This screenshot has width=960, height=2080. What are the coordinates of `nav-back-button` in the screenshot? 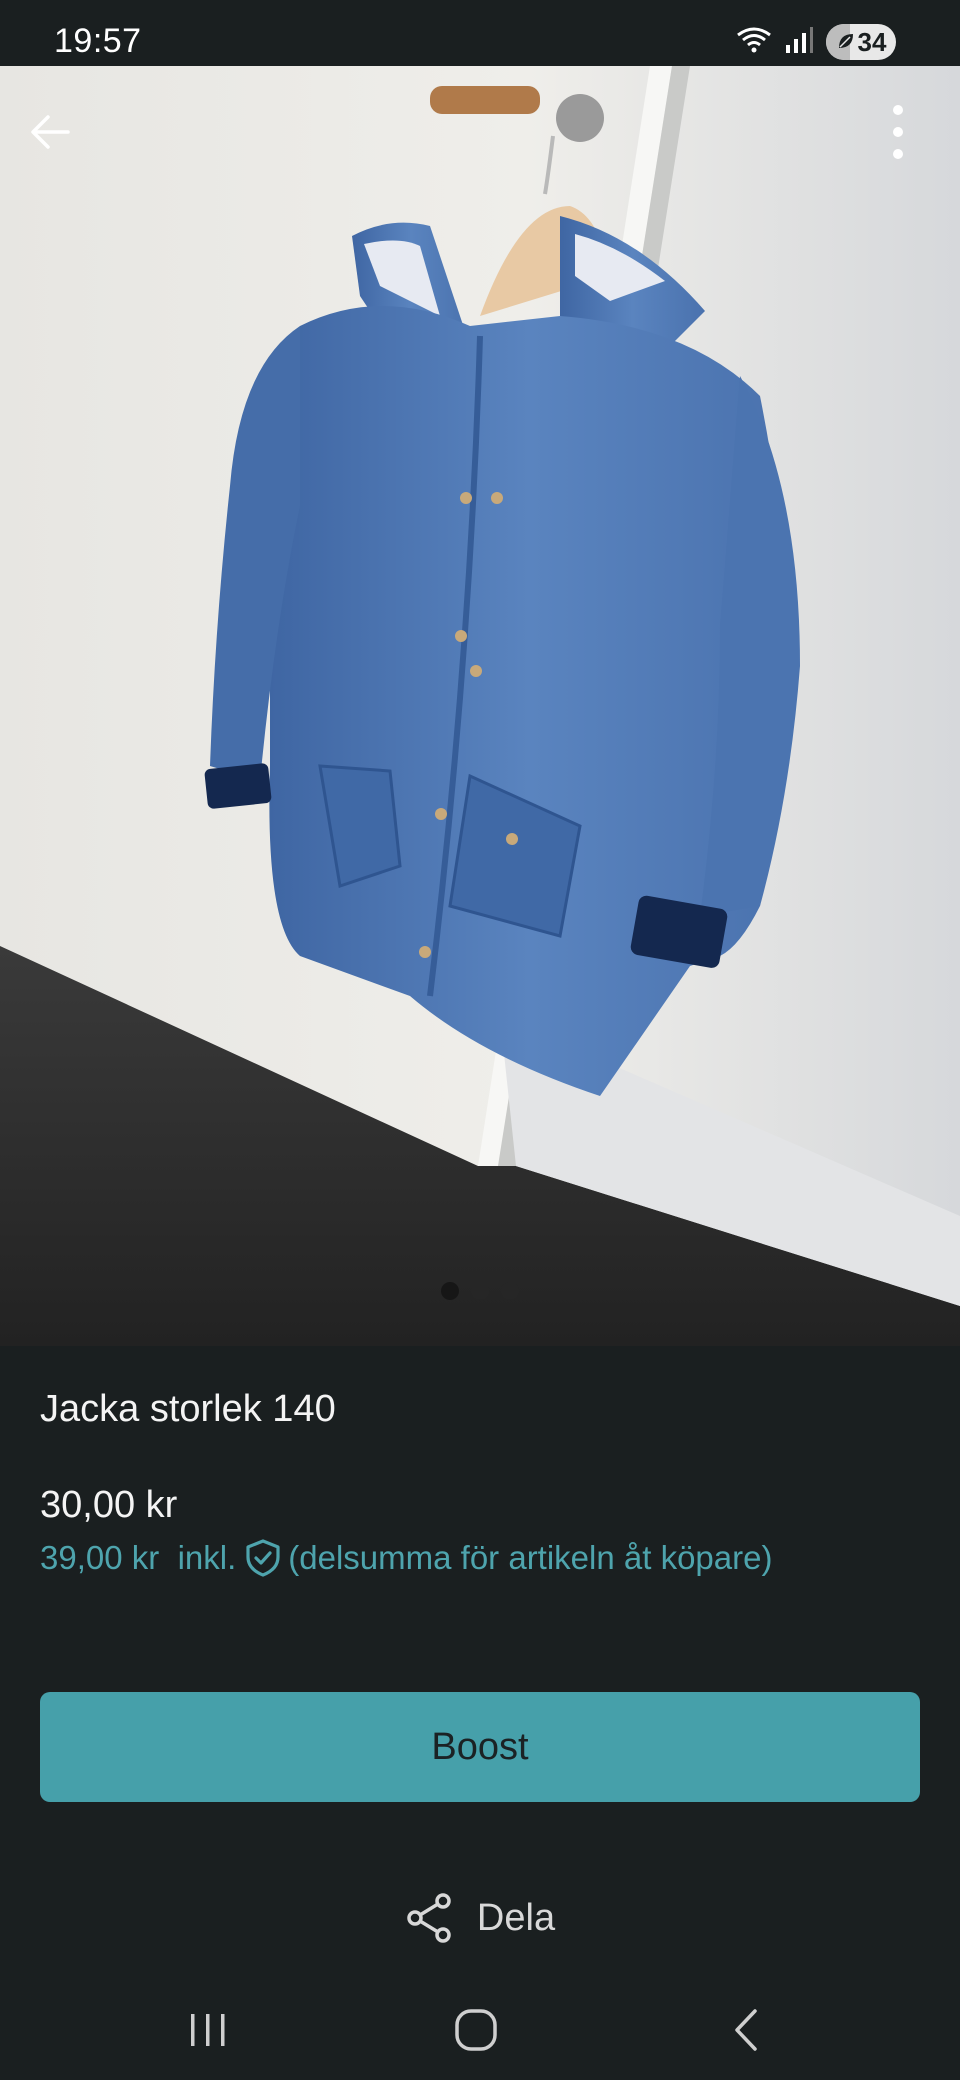 It's located at (746, 2030).